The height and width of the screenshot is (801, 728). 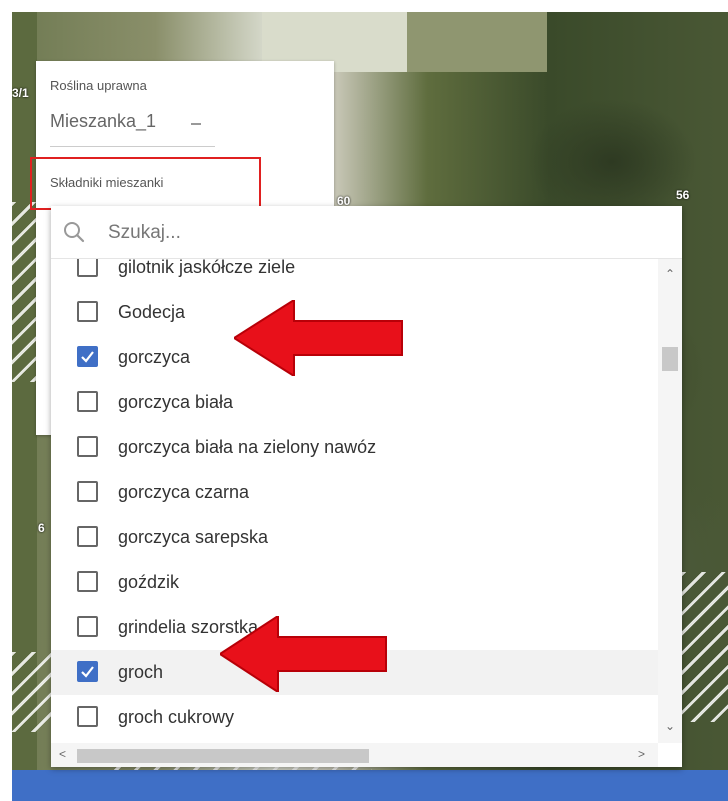 What do you see at coordinates (477, 42) in the screenshot?
I see `map-plot` at bounding box center [477, 42].